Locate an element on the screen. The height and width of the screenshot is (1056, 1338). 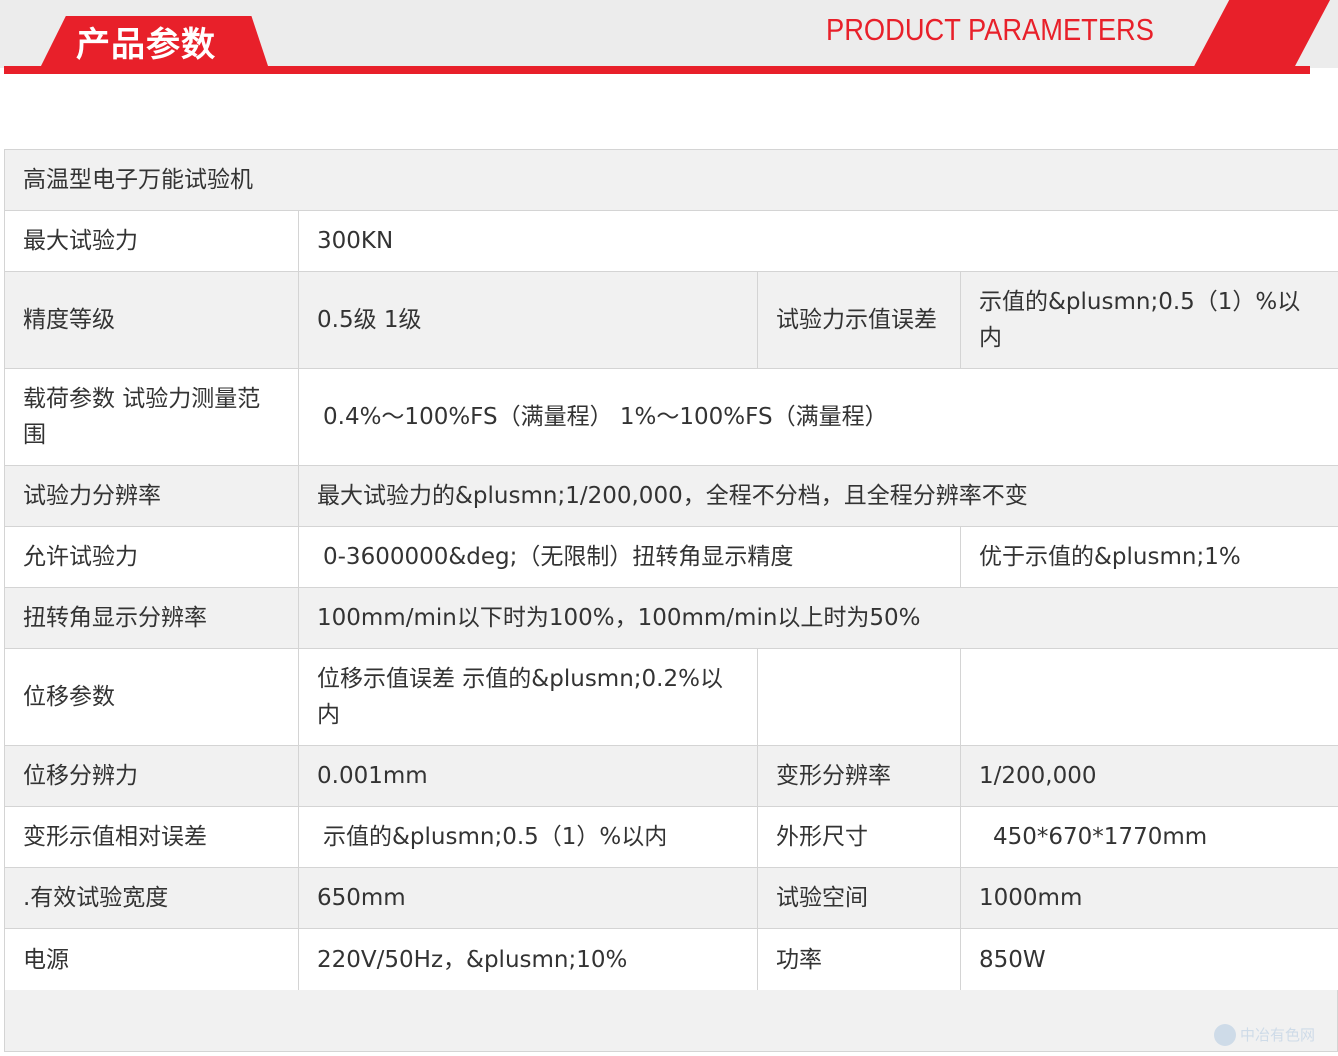
watermark: 中冶有色网 is located at coordinates (1272, 1035).